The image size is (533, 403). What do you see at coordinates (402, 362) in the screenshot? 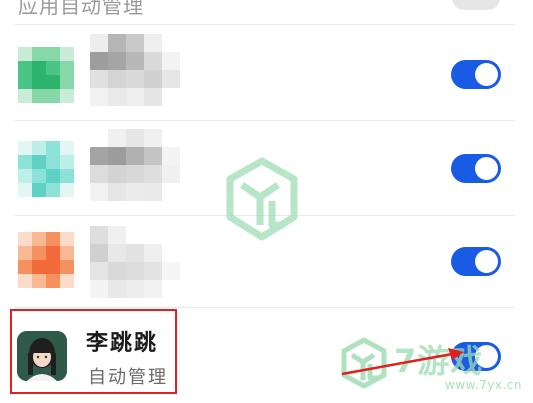
I see `annotation-arrow-icon` at bounding box center [402, 362].